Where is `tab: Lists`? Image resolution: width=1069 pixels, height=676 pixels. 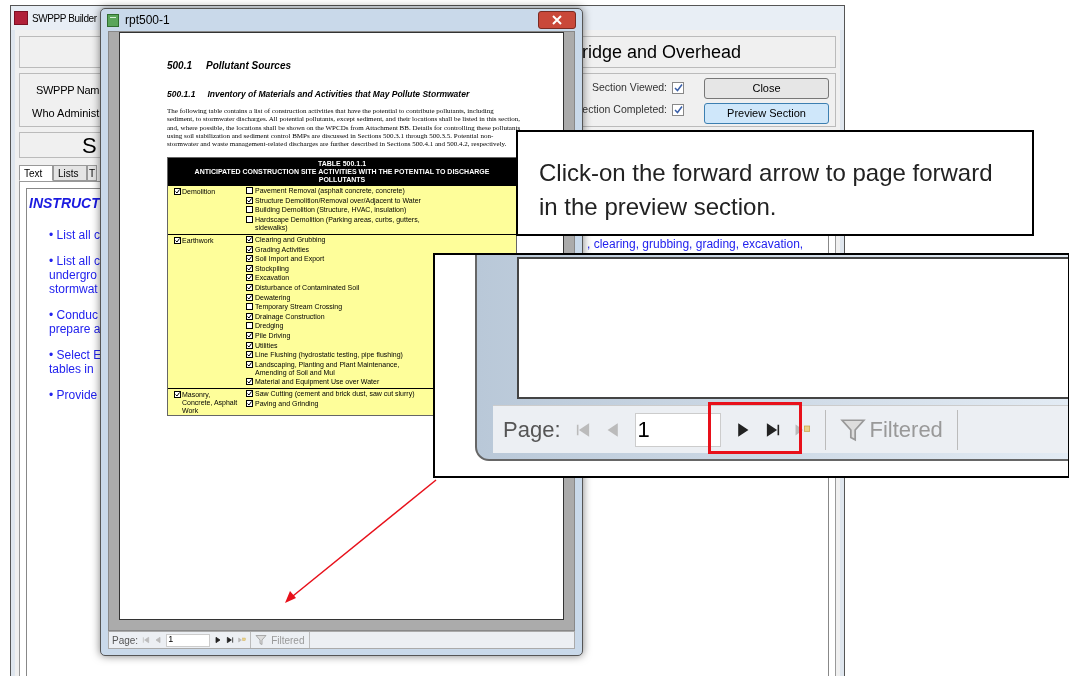
tab: Lists is located at coordinates (70, 173).